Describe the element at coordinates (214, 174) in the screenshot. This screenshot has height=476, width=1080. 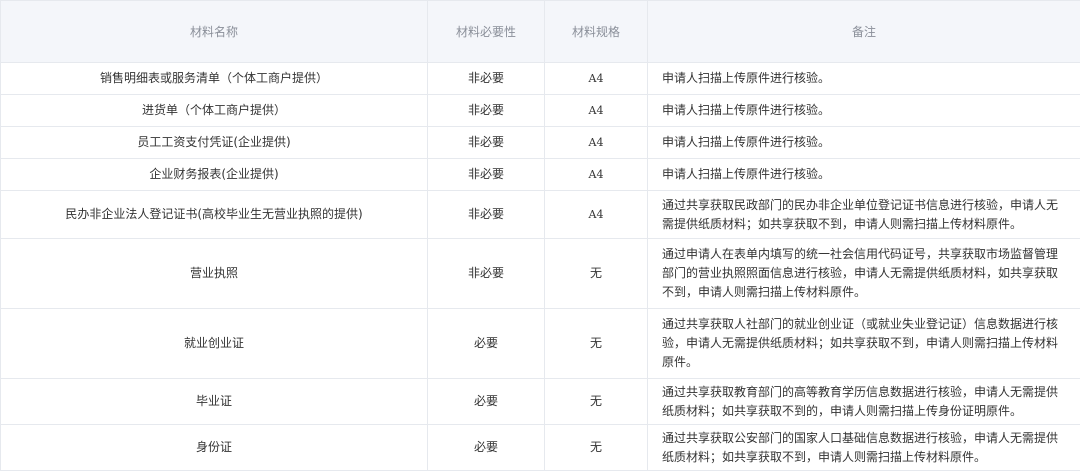
I see `material-name: 企业财务报表(企业提供)` at that location.